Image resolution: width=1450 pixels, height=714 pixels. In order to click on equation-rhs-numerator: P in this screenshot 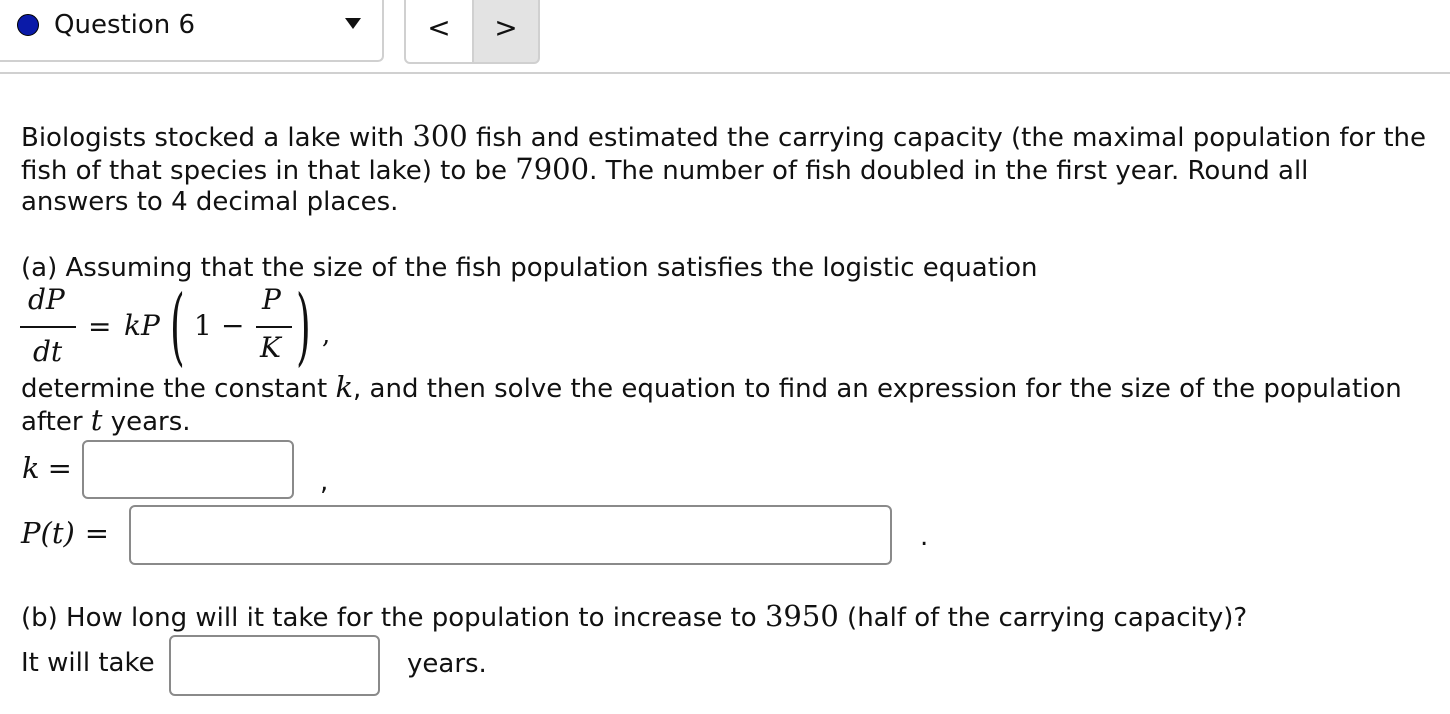, I will do `click(271, 299)`.